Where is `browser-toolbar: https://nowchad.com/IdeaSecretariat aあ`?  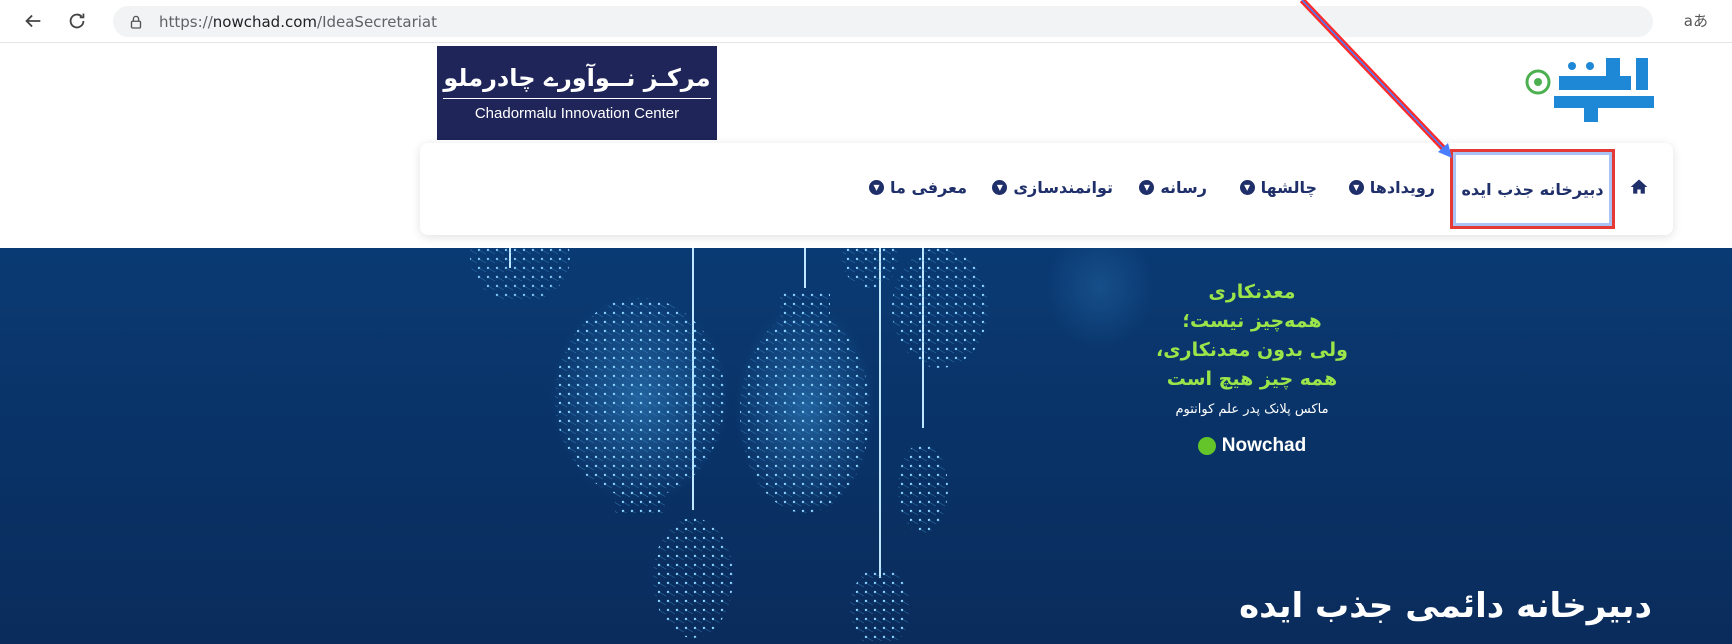
browser-toolbar: https://nowchad.com/IdeaSecretariat aあ is located at coordinates (866, 21).